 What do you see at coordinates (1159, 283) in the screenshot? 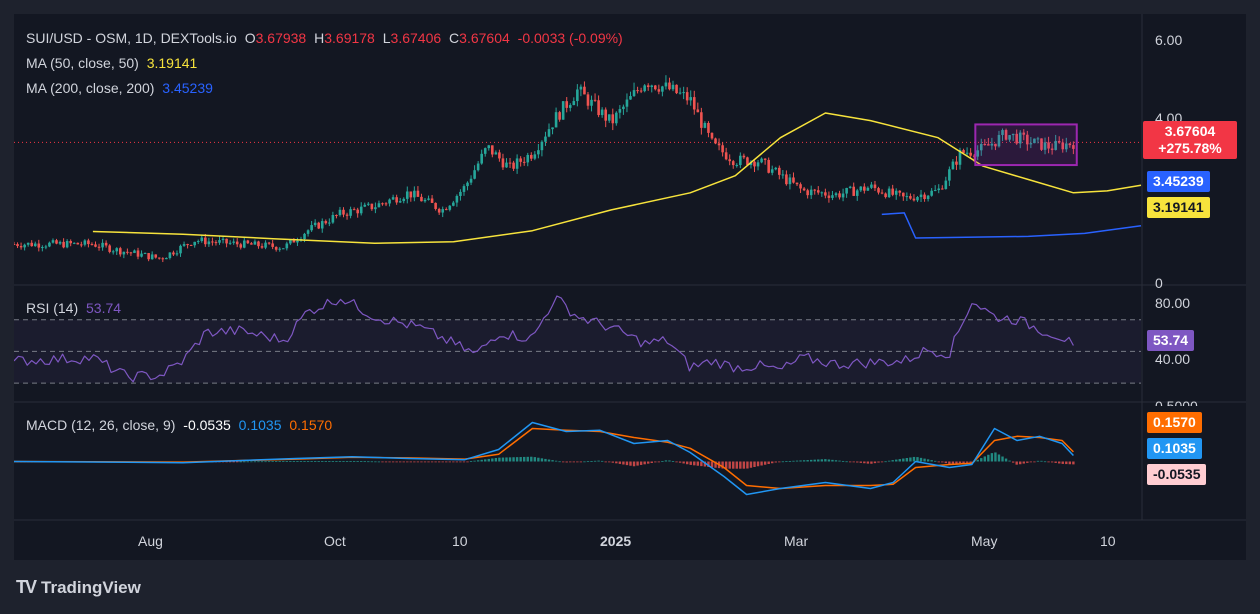
I see `price-tick-0: 0` at bounding box center [1159, 283].